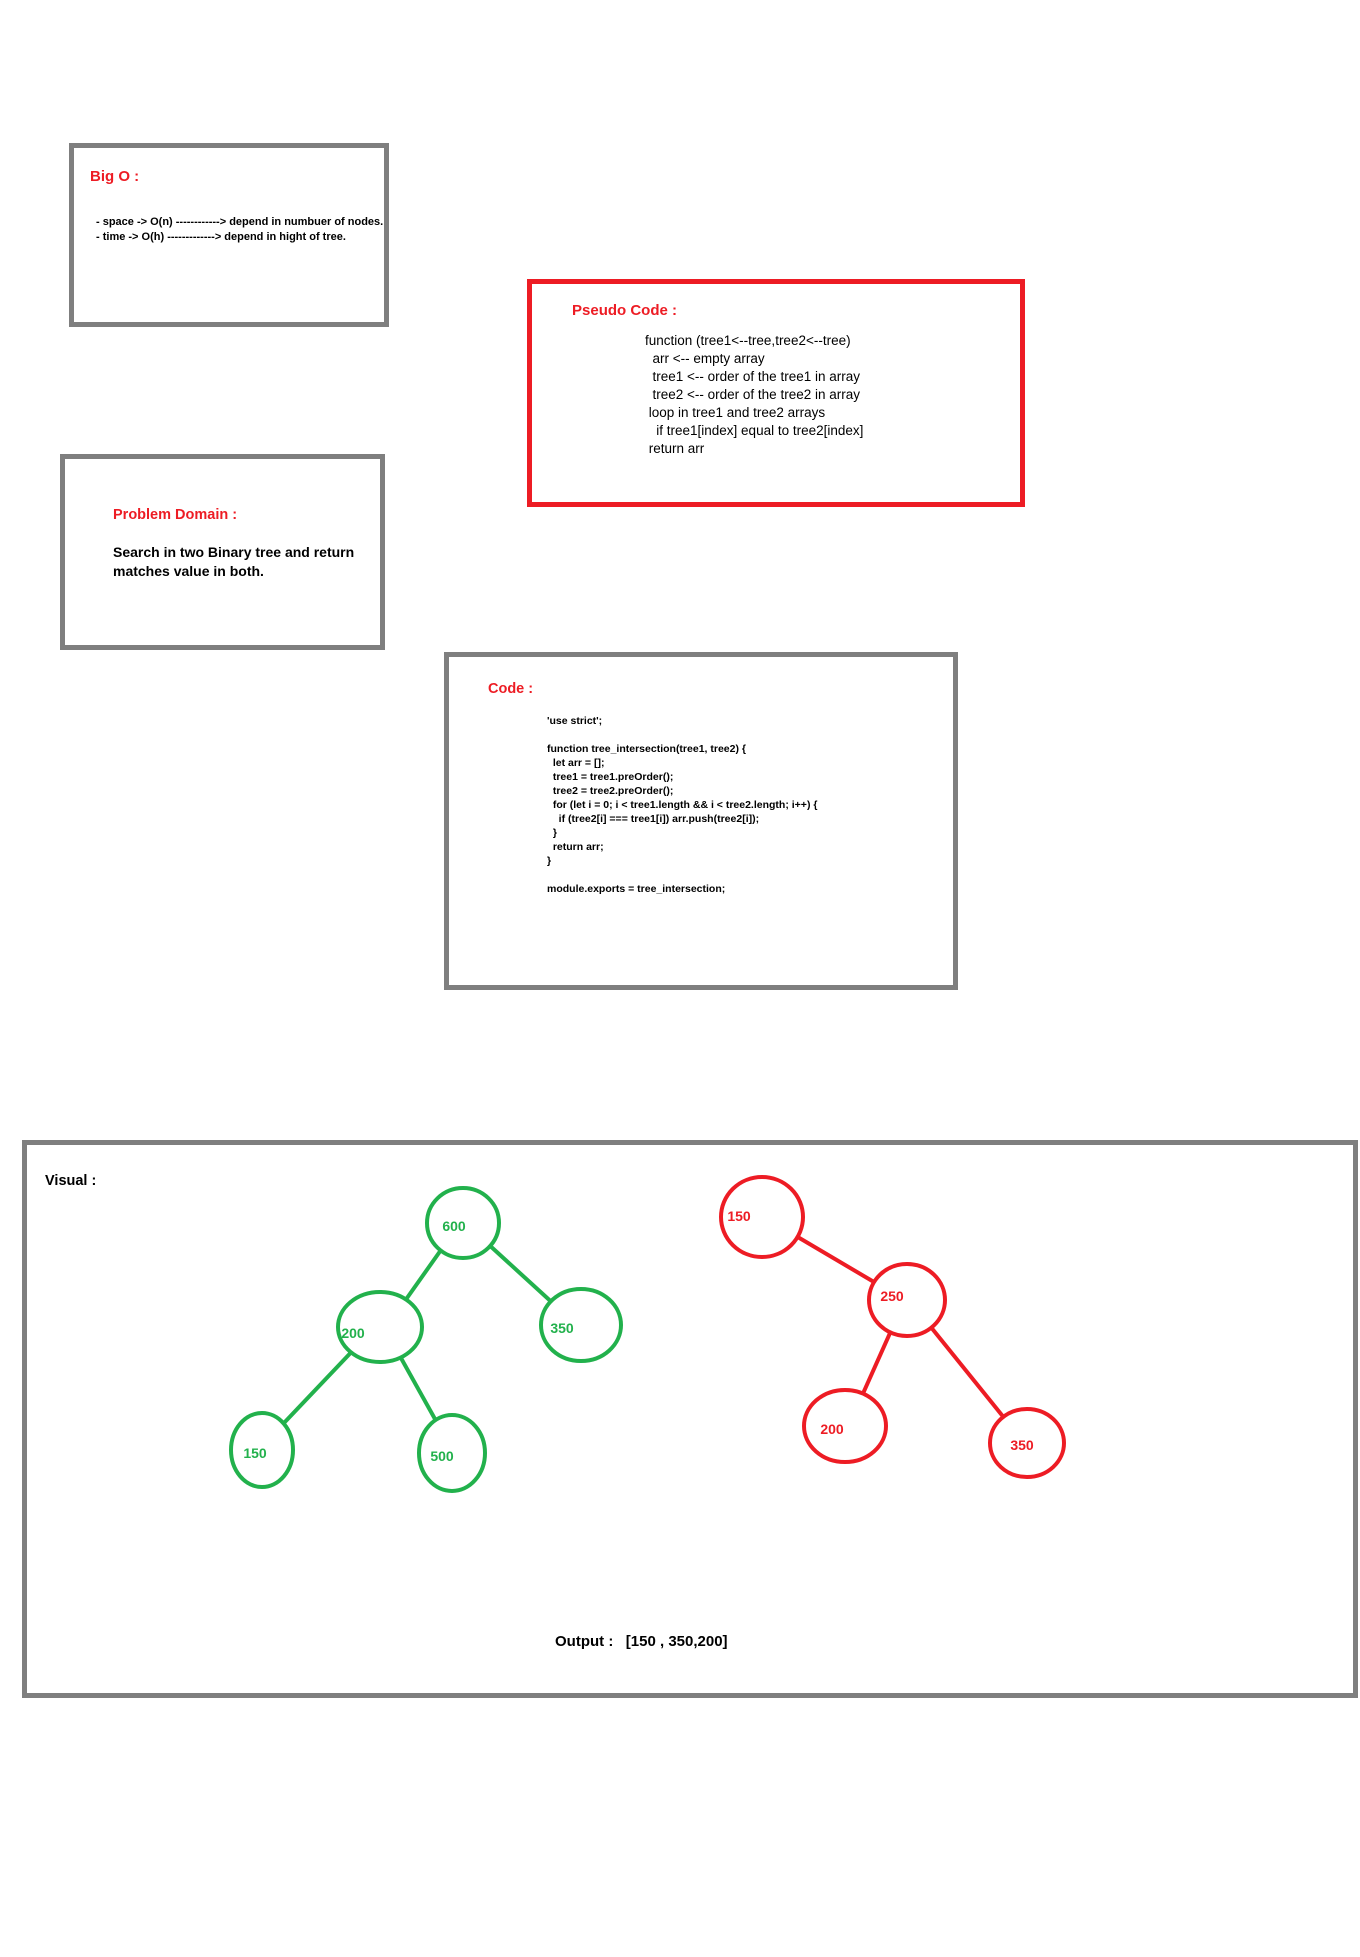 This screenshot has width=1360, height=1957. What do you see at coordinates (575, 847) in the screenshot?
I see `code-line: return arr;` at bounding box center [575, 847].